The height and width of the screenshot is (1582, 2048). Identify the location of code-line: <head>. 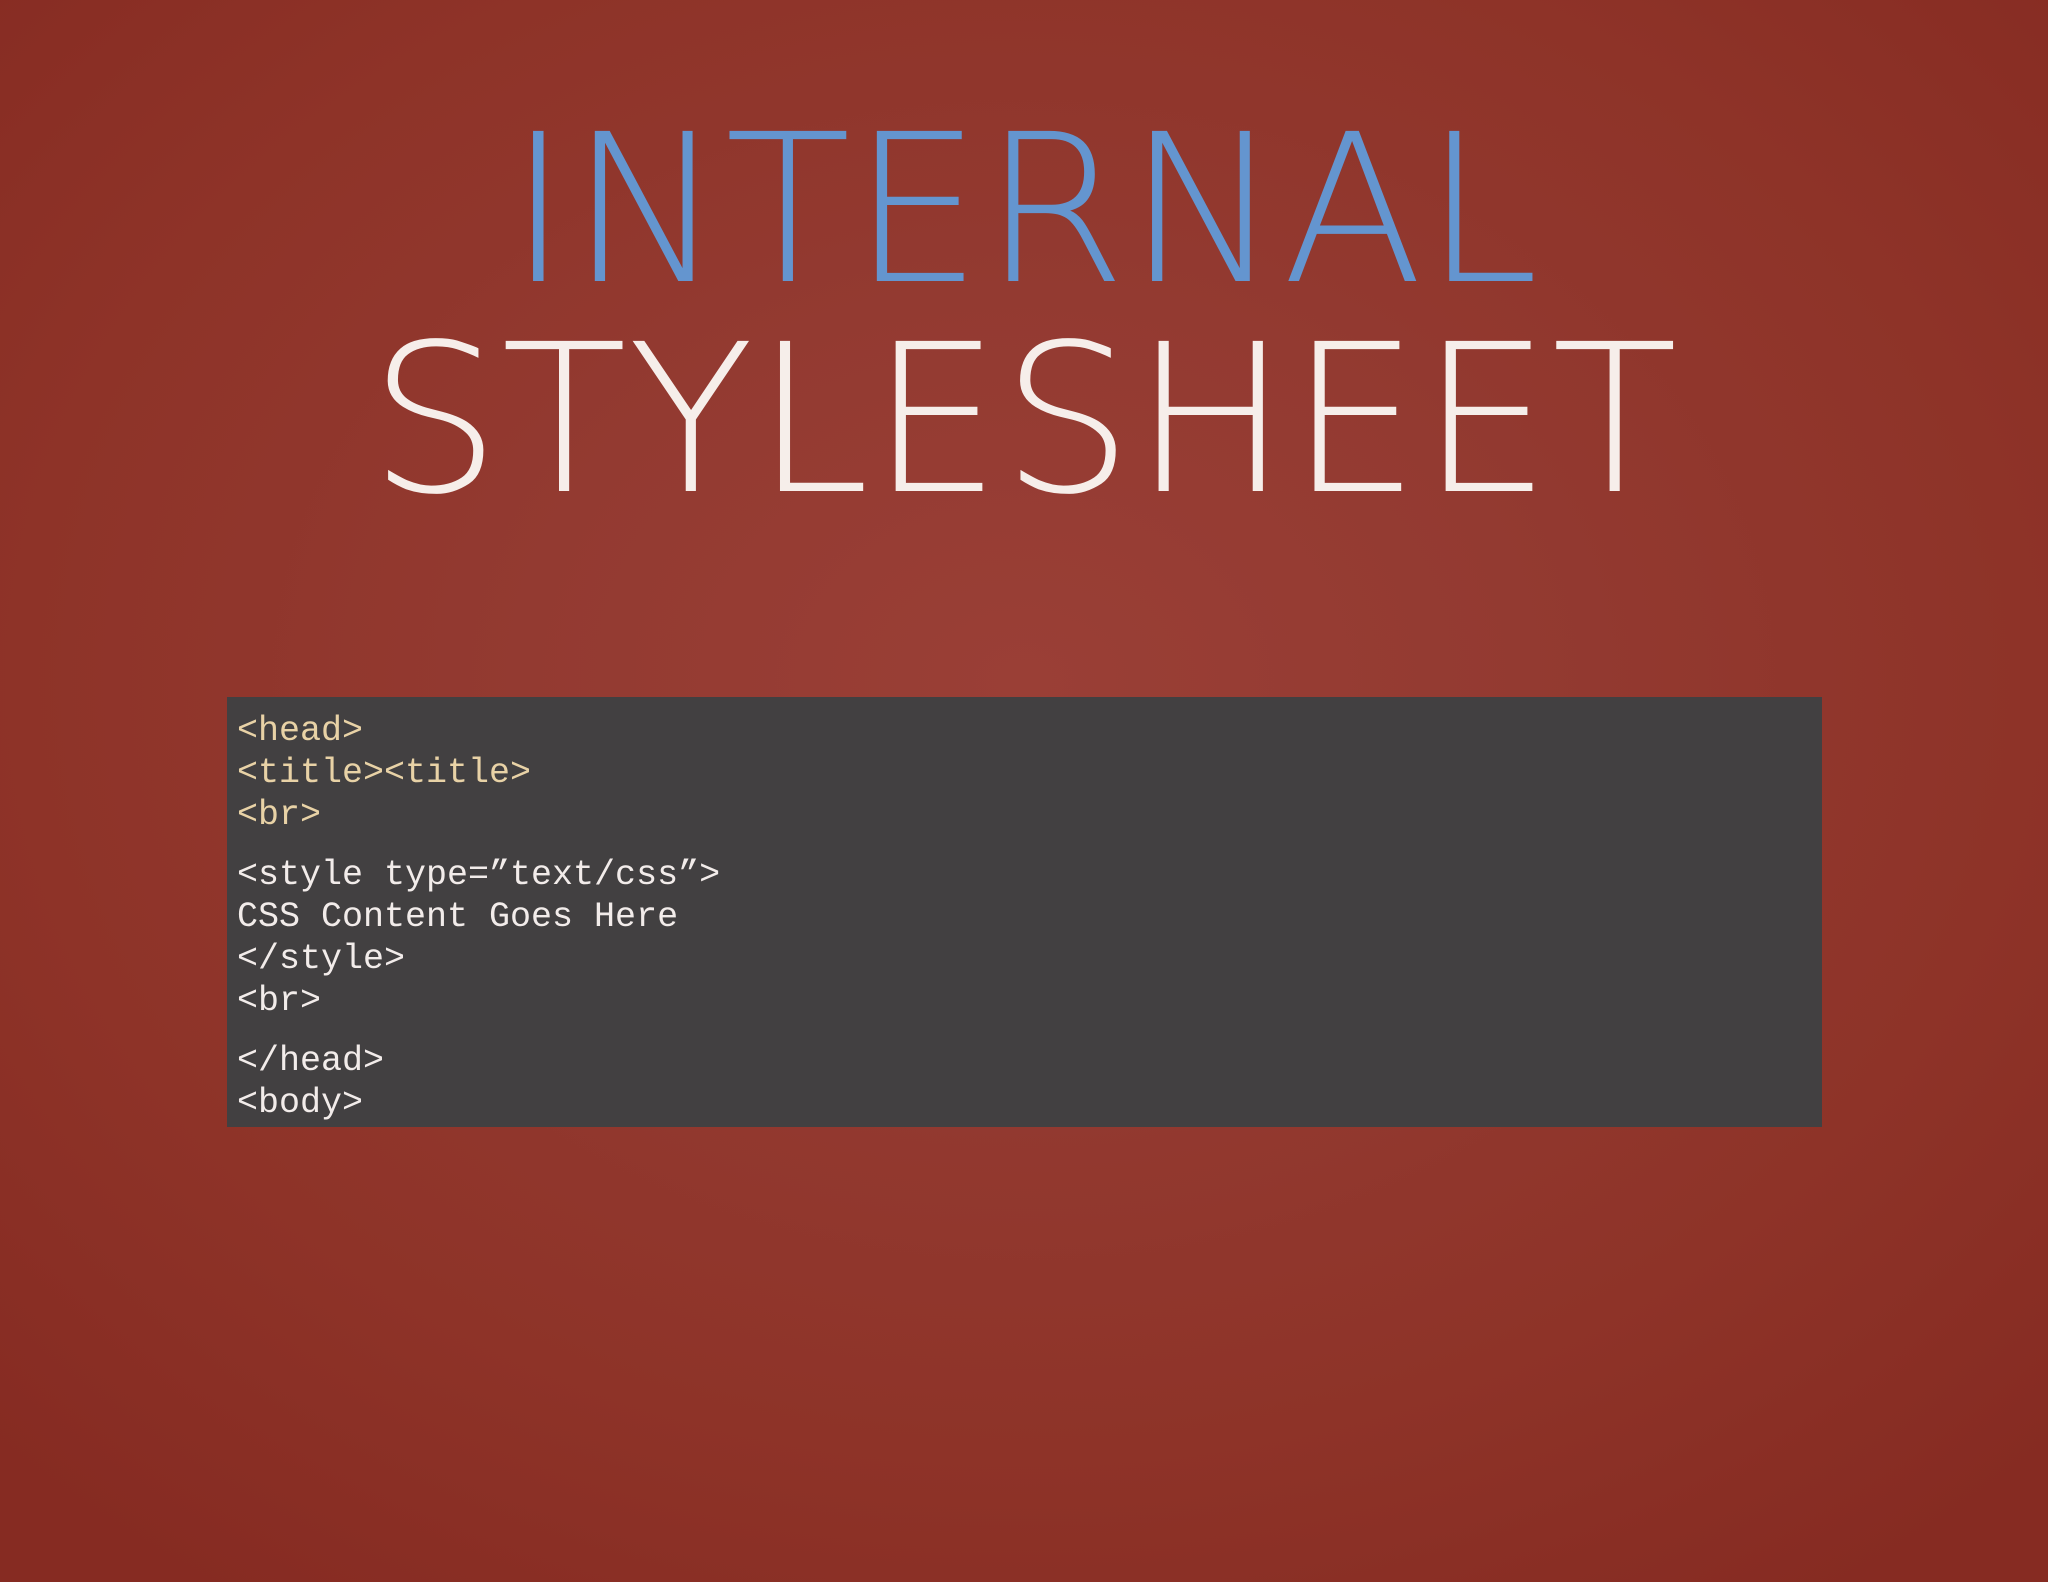
(300, 731).